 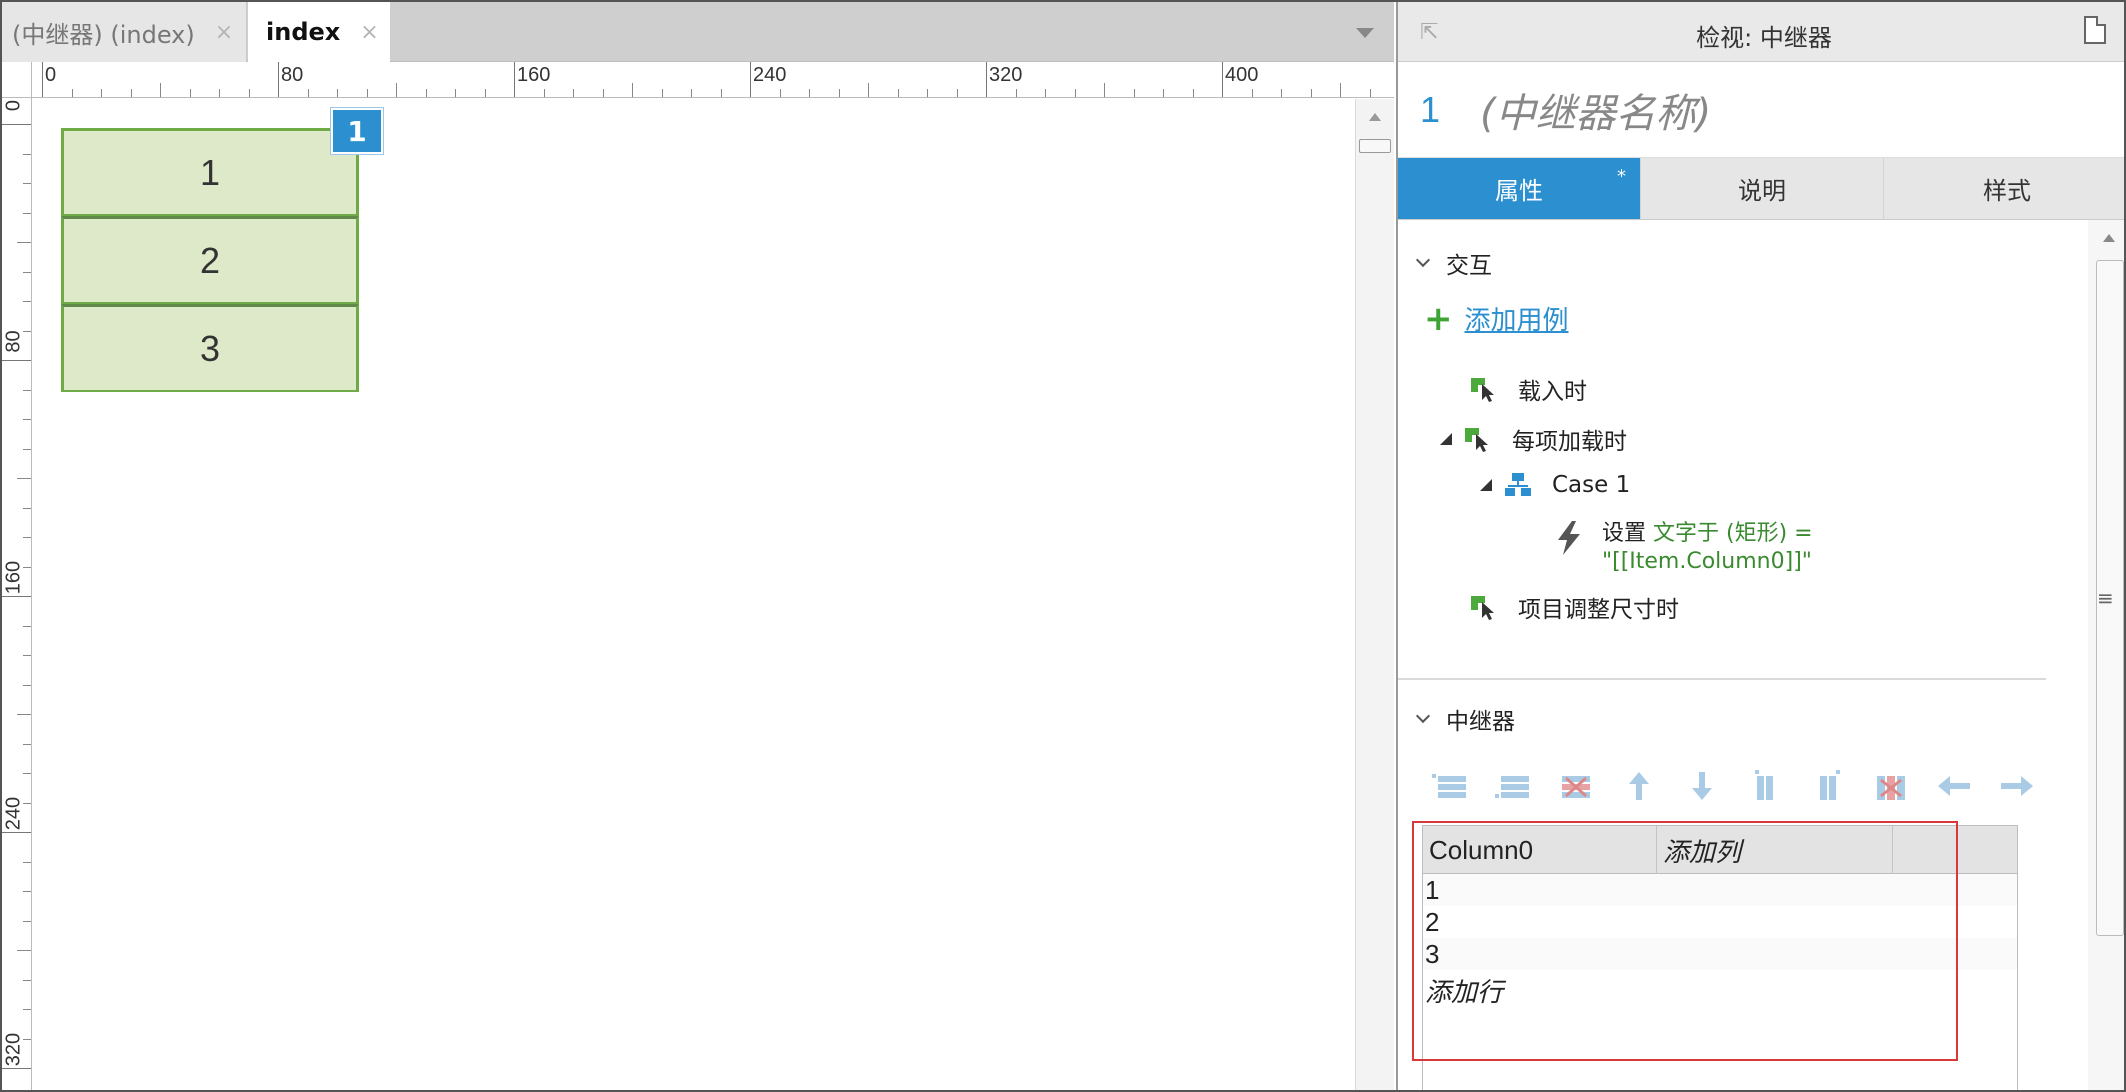 What do you see at coordinates (357, 131) in the screenshot?
I see `widget-number-badge: 1` at bounding box center [357, 131].